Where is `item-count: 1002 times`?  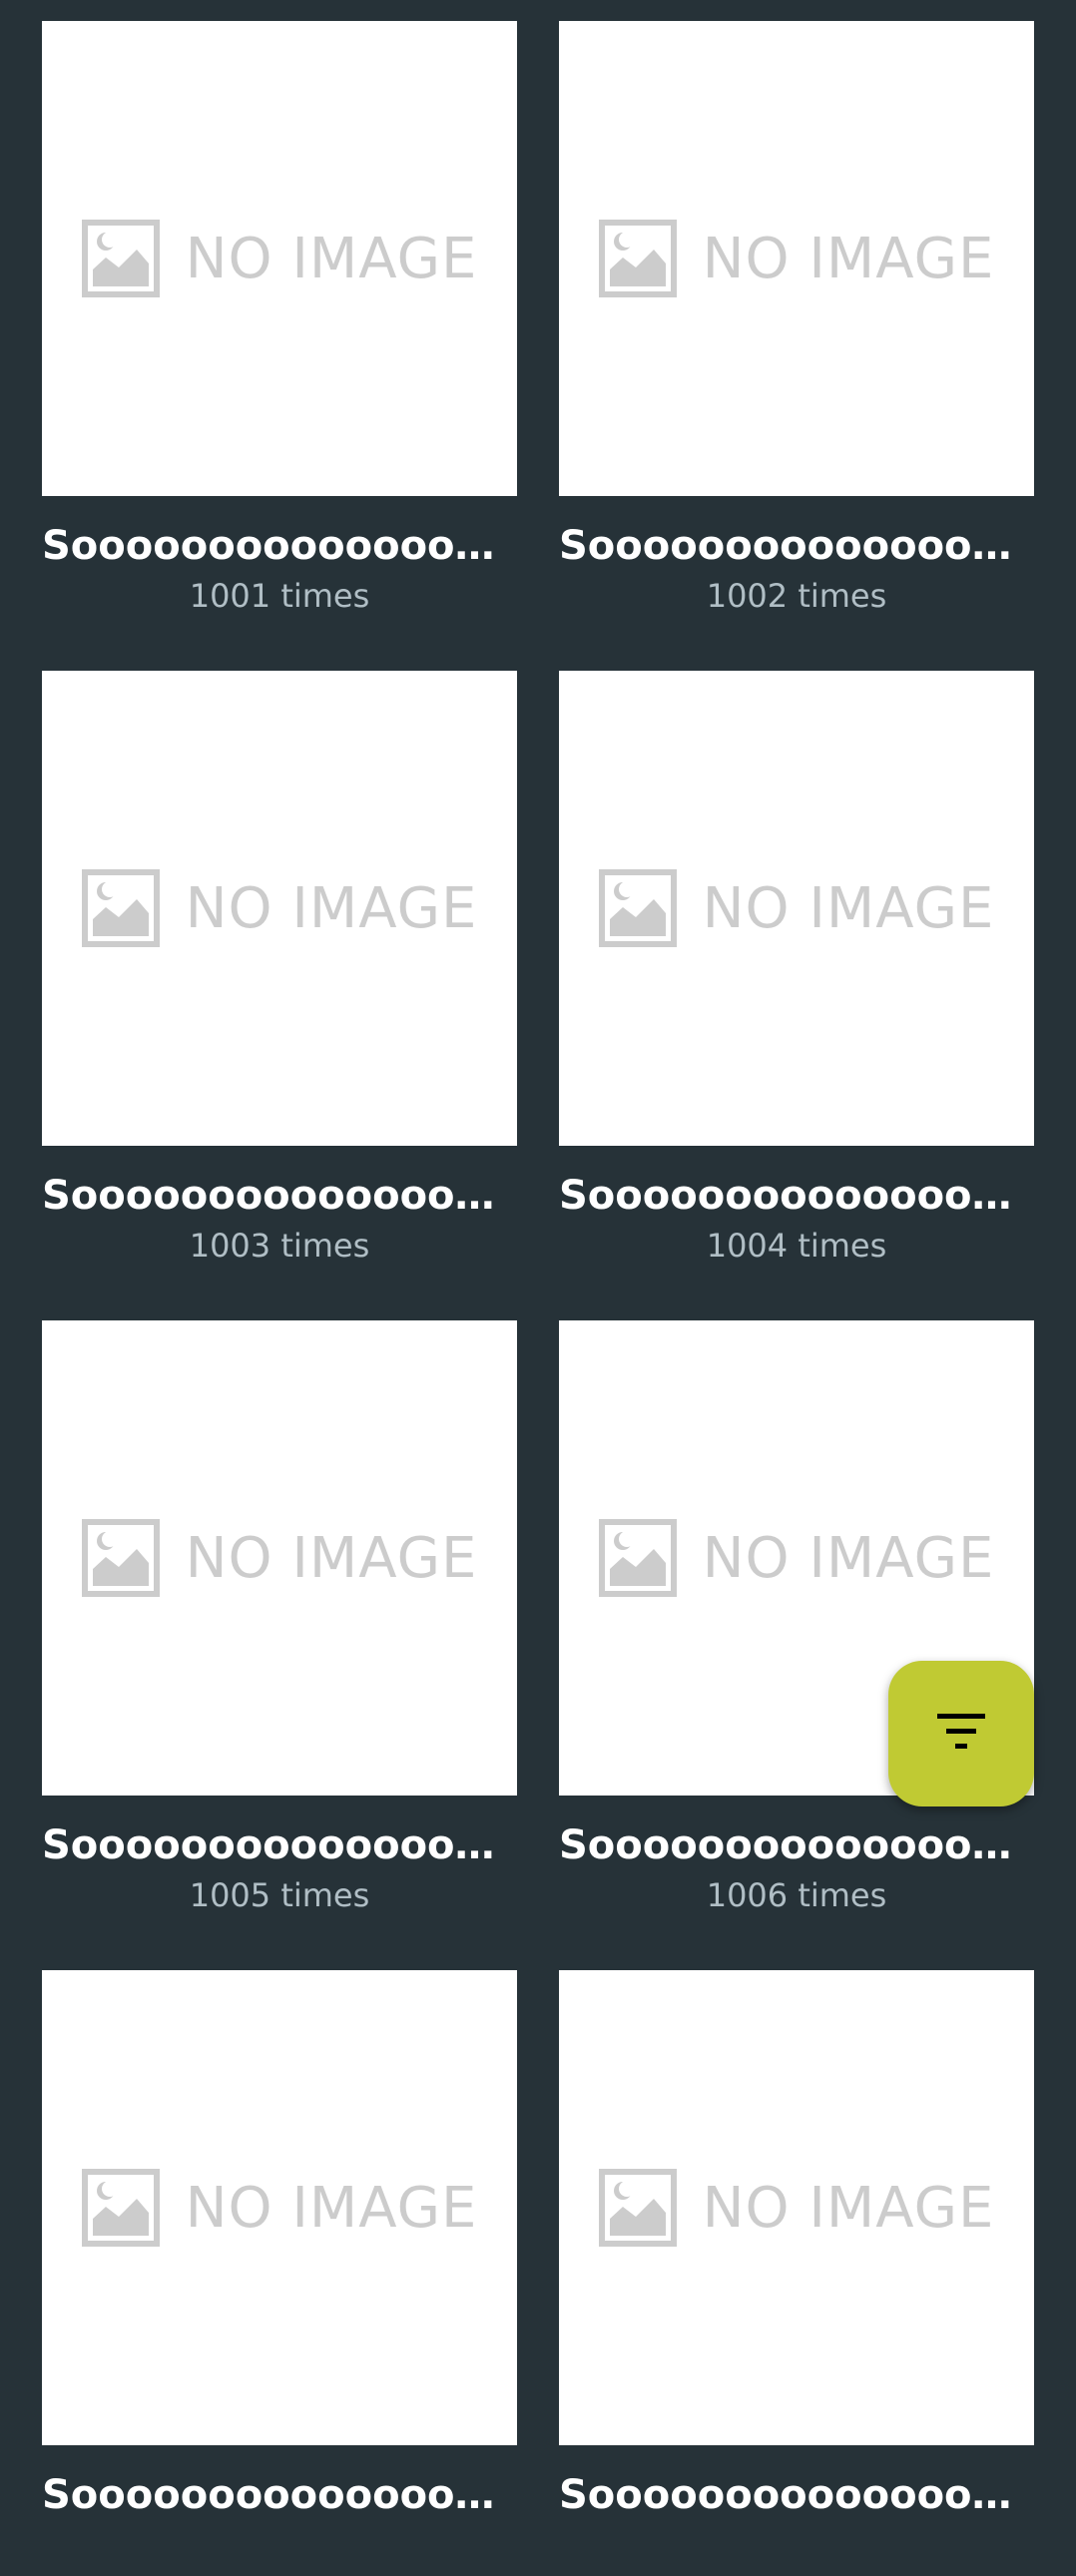 item-count: 1002 times is located at coordinates (796, 596).